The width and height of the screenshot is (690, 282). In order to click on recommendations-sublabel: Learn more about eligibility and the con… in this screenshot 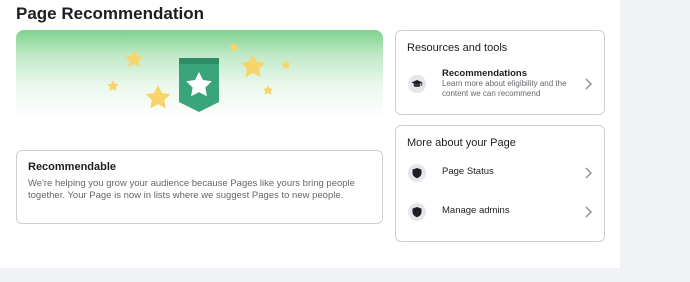, I will do `click(504, 88)`.